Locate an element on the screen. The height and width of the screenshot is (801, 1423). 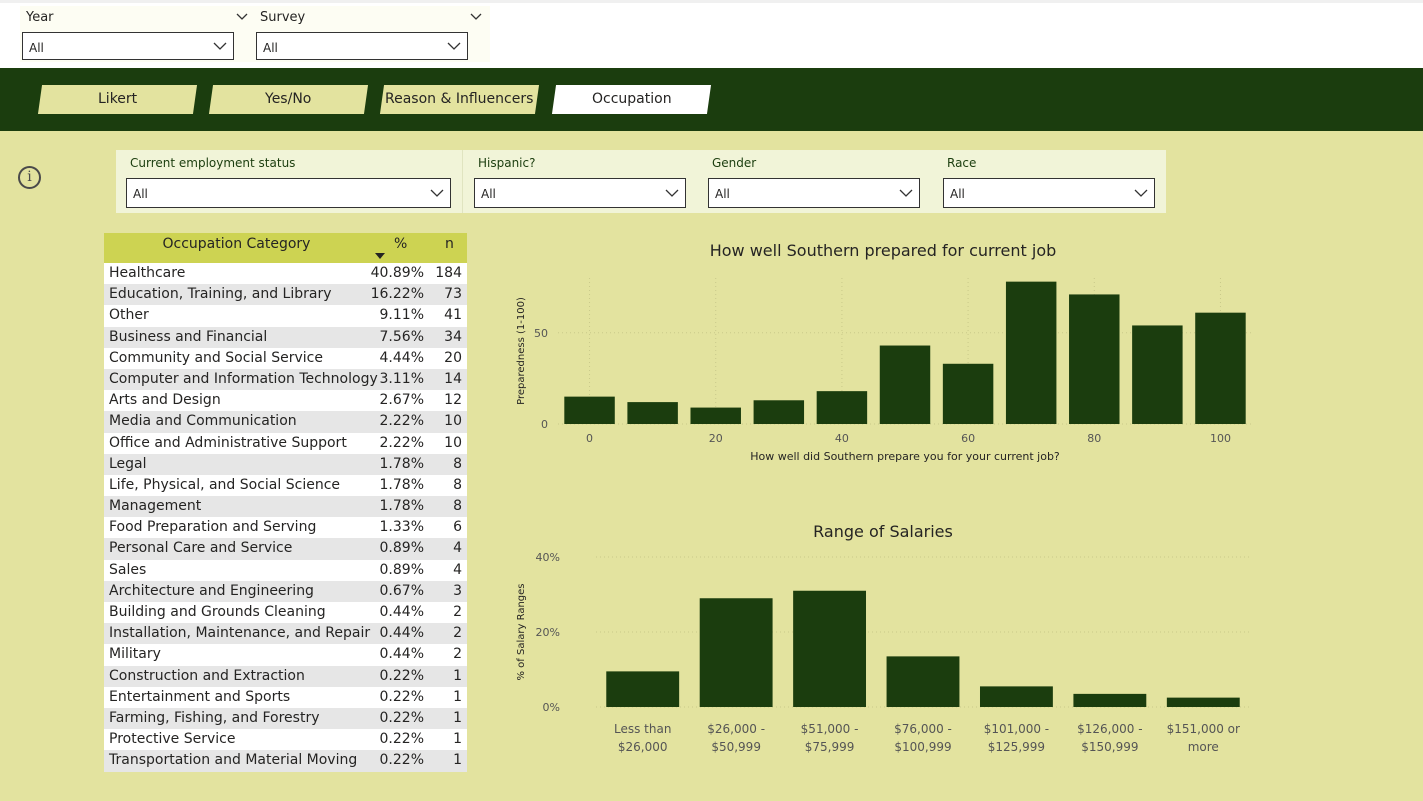
table-row: Protective Service 0.22% 1 is located at coordinates (285, 740).